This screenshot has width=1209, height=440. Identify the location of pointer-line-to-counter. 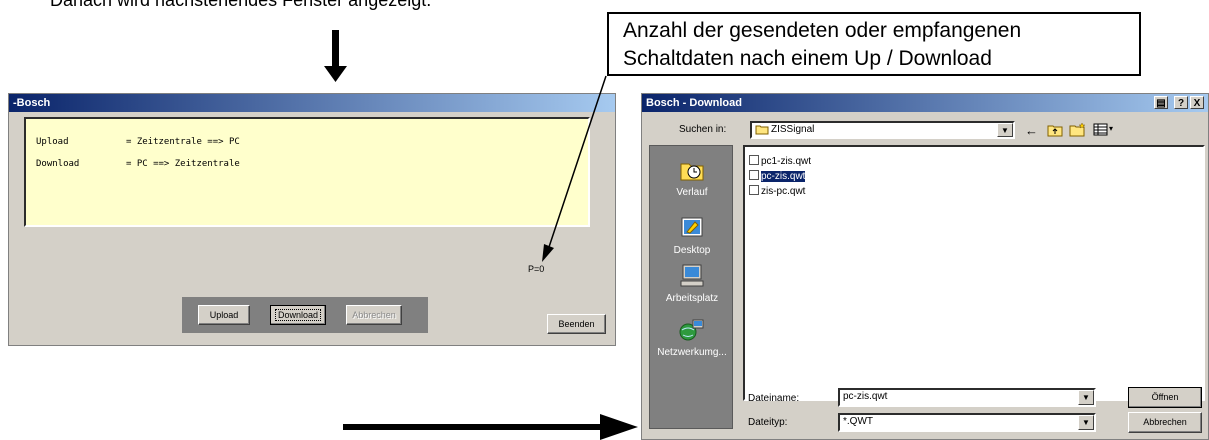
(574, 168).